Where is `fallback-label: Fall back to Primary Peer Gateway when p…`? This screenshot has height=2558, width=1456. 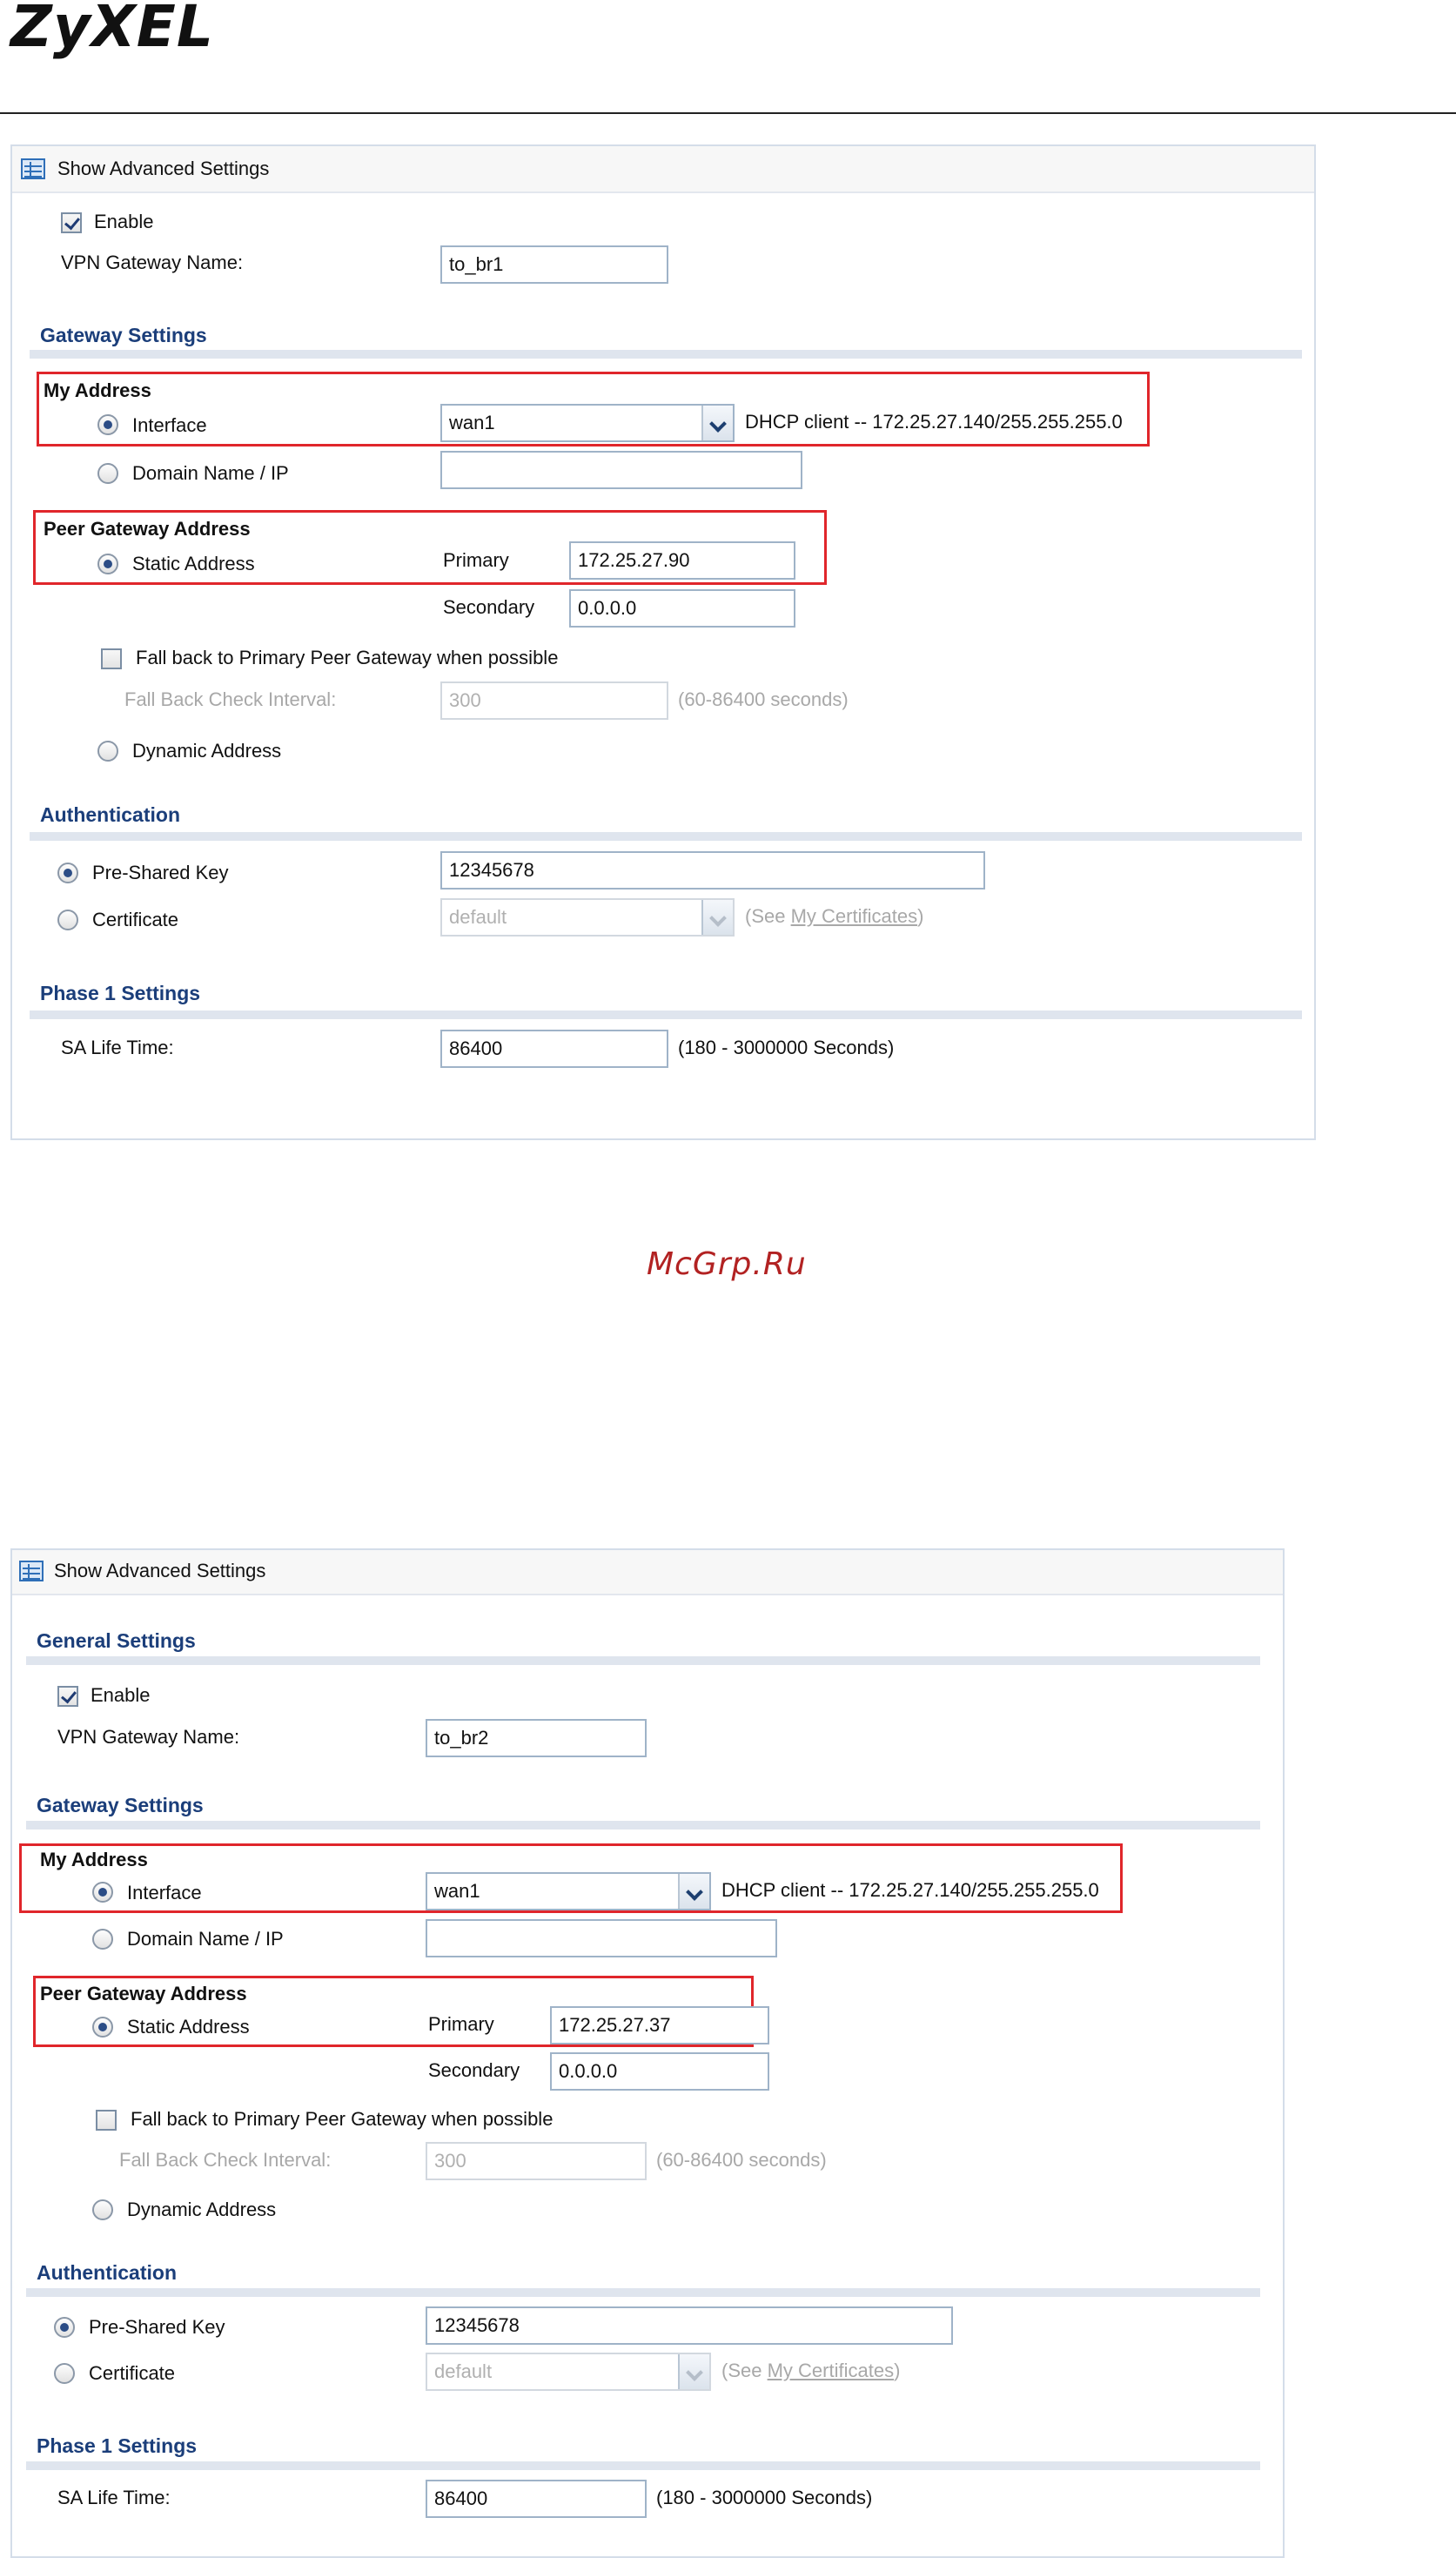 fallback-label: Fall back to Primary Peer Gateway when p… is located at coordinates (347, 658).